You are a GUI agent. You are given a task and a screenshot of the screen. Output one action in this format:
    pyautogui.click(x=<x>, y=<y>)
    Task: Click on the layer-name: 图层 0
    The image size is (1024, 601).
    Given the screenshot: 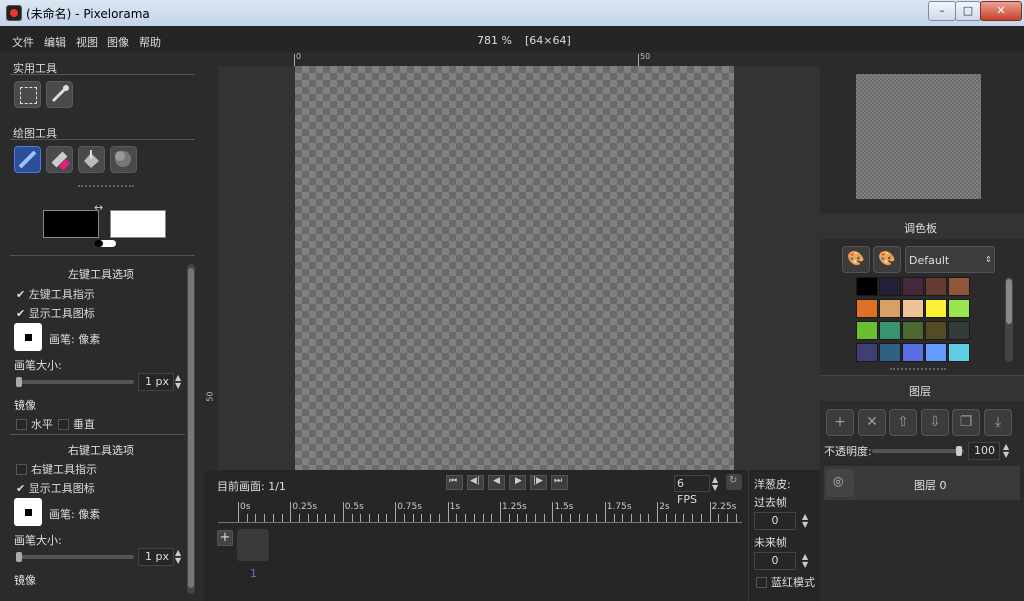 What is the action you would take?
    pyautogui.click(x=930, y=485)
    